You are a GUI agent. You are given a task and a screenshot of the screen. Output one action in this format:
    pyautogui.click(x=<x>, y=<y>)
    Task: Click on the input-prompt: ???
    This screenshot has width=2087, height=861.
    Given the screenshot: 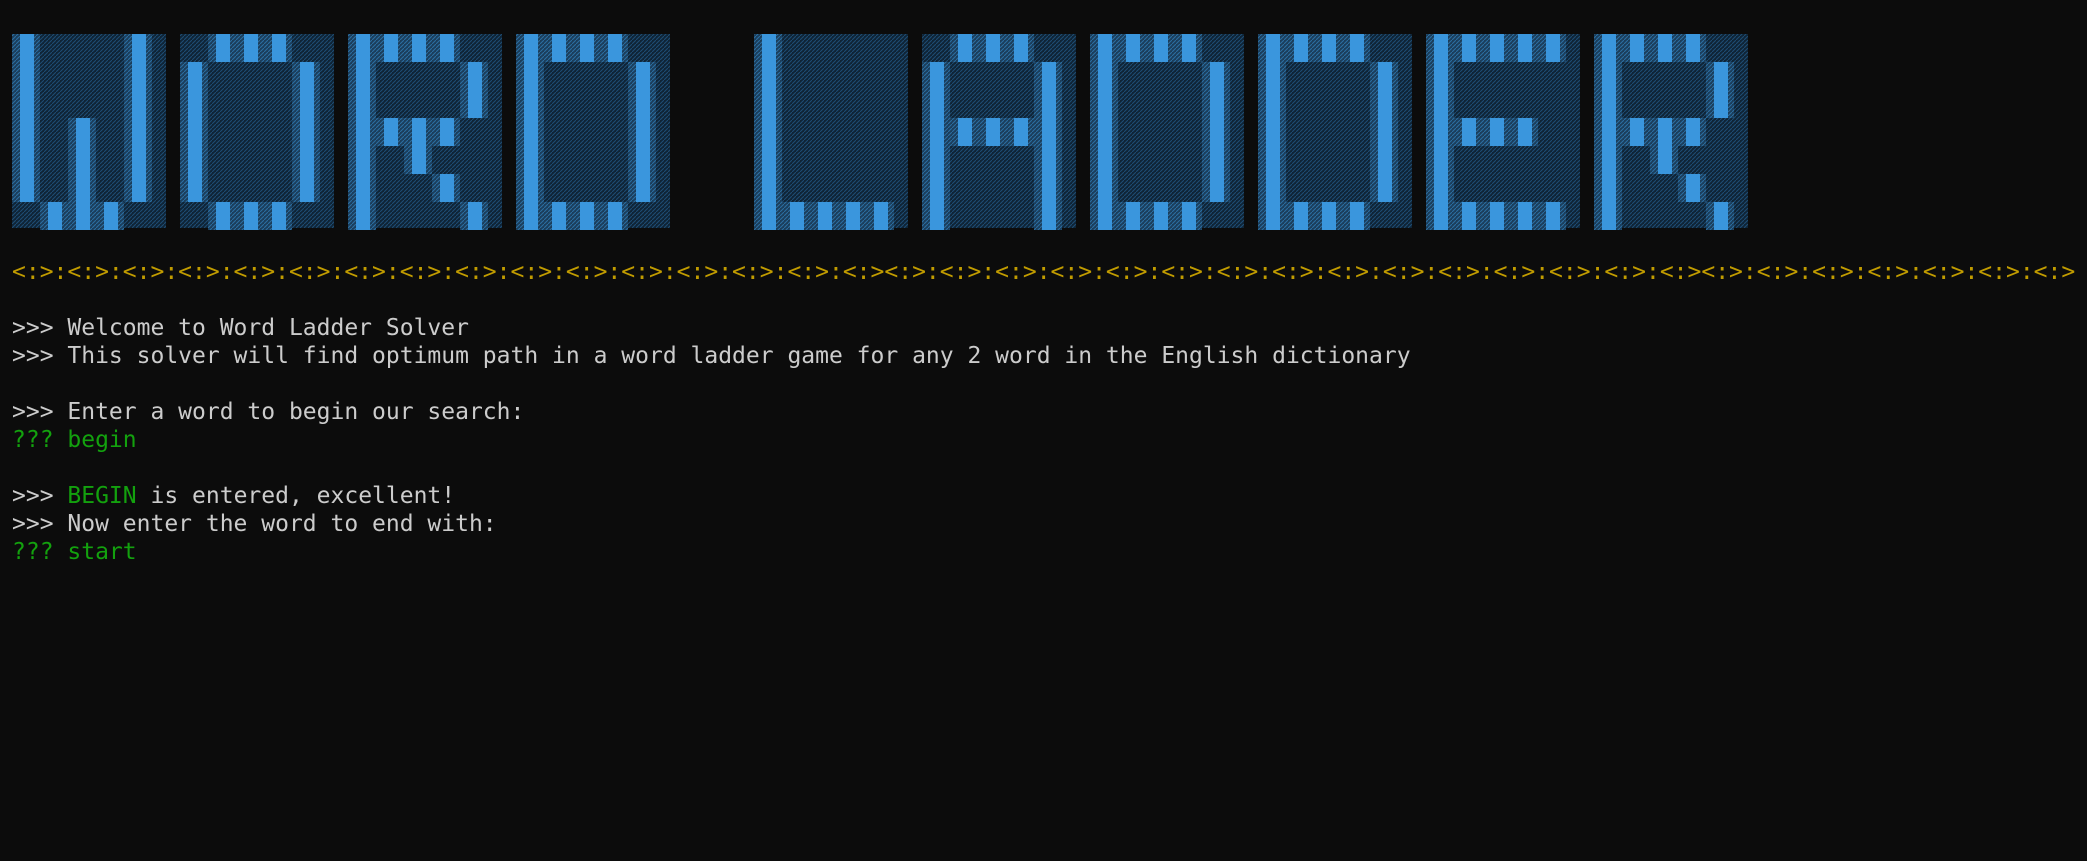 What is the action you would take?
    pyautogui.click(x=40, y=552)
    